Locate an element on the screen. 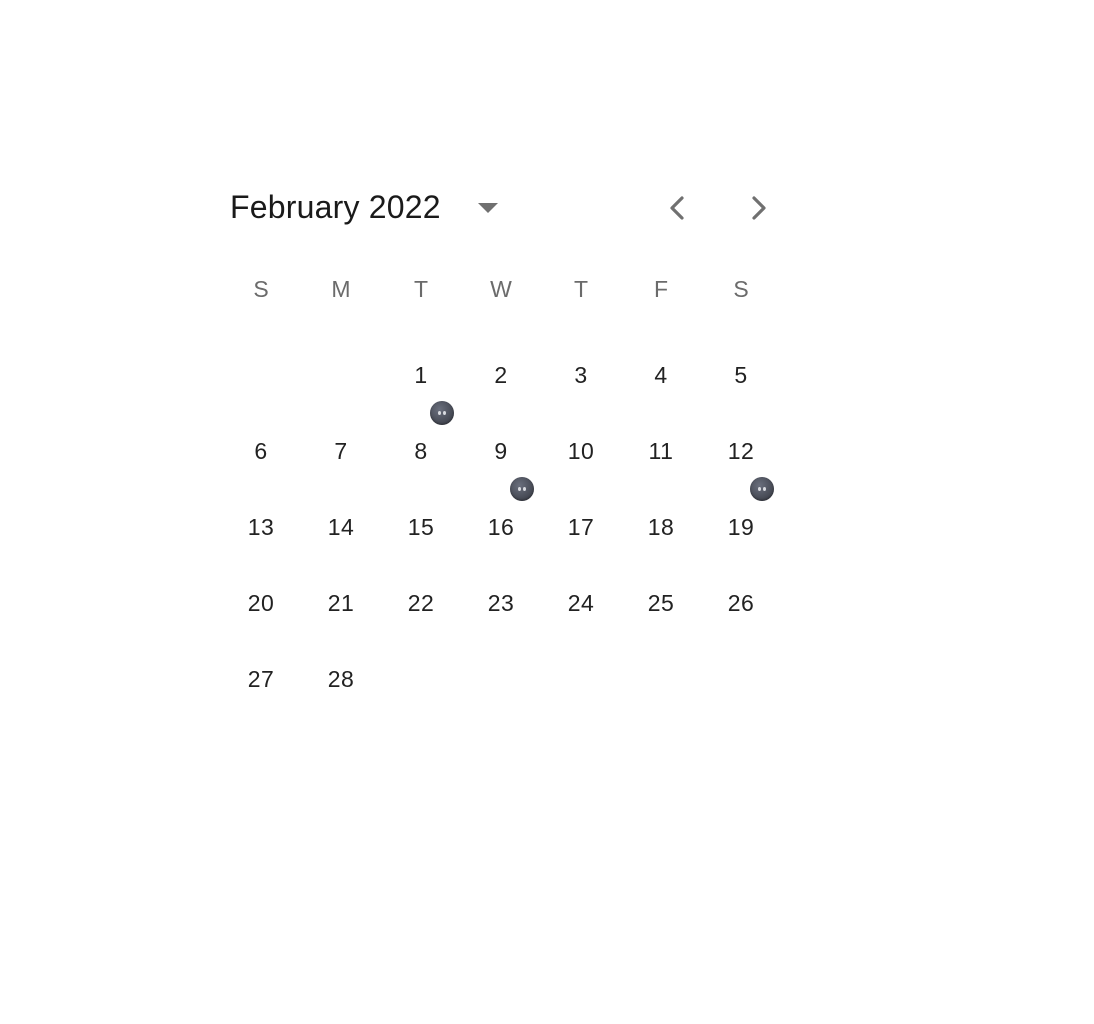  day-number: 4 is located at coordinates (661, 374).